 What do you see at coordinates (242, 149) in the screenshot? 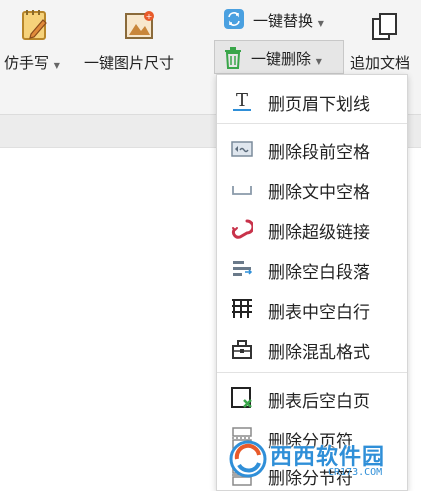
I see `paragraph-space-icon` at bounding box center [242, 149].